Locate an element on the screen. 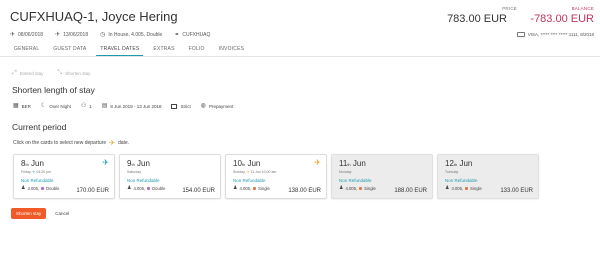  rate-type-text: Over Night is located at coordinates (60, 106).